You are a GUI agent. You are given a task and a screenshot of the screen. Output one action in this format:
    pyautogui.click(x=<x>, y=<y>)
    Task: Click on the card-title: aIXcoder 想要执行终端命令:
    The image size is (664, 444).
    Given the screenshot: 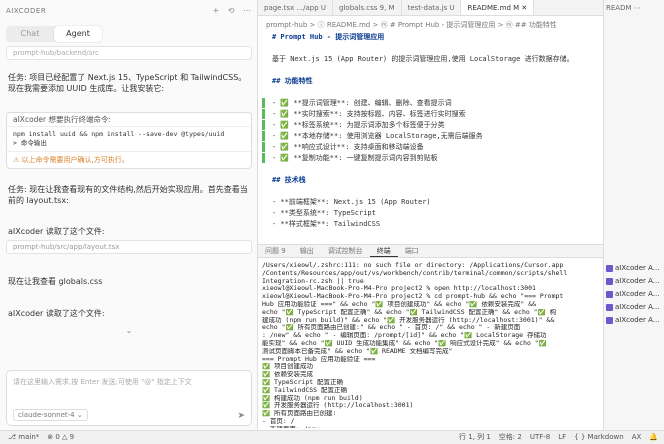 What is the action you would take?
    pyautogui.click(x=129, y=120)
    